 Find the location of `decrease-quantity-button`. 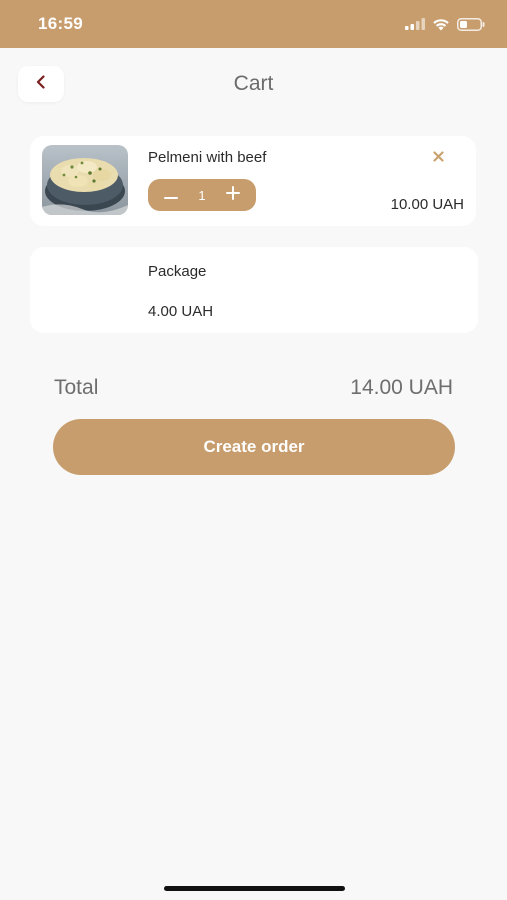

decrease-quantity-button is located at coordinates (171, 195).